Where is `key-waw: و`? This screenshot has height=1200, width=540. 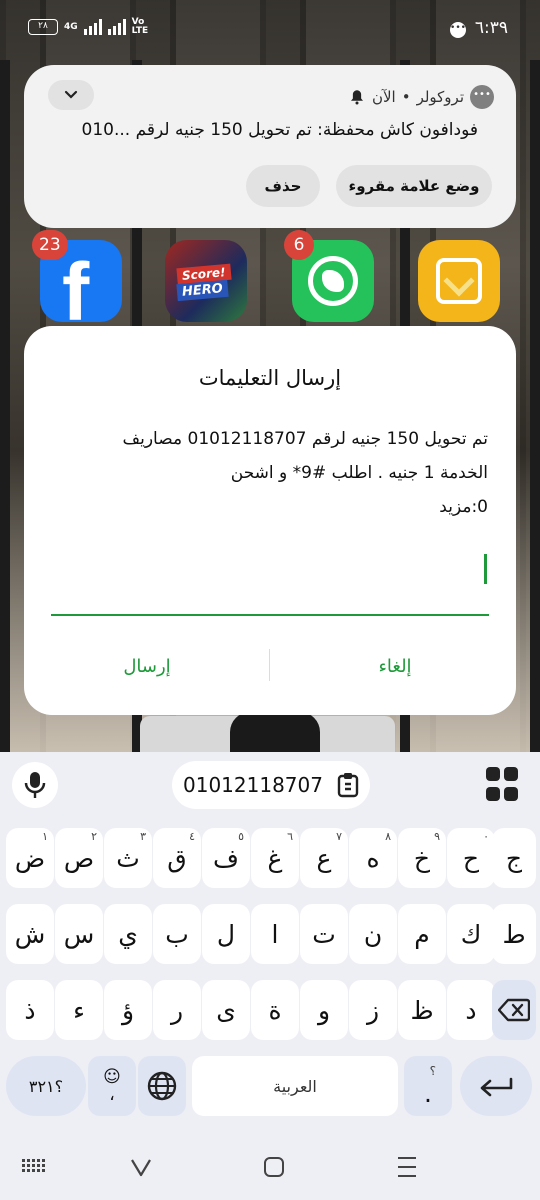 key-waw: و is located at coordinates (324, 1010).